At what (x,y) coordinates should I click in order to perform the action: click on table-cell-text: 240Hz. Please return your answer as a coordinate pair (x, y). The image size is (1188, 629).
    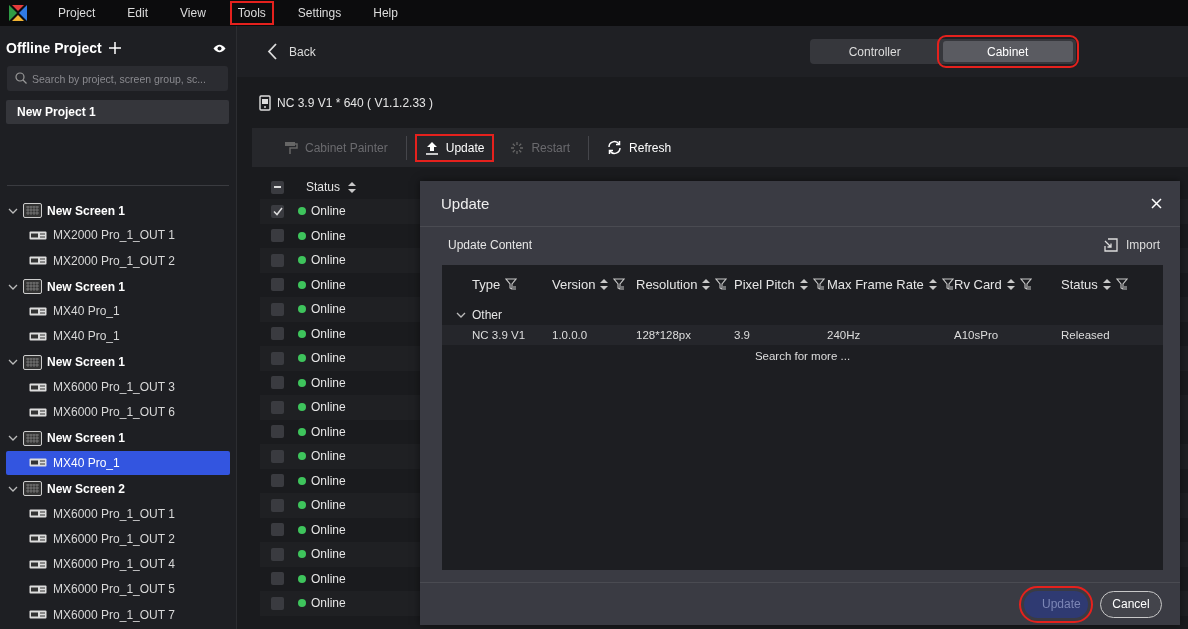
    Looking at the image, I should click on (844, 335).